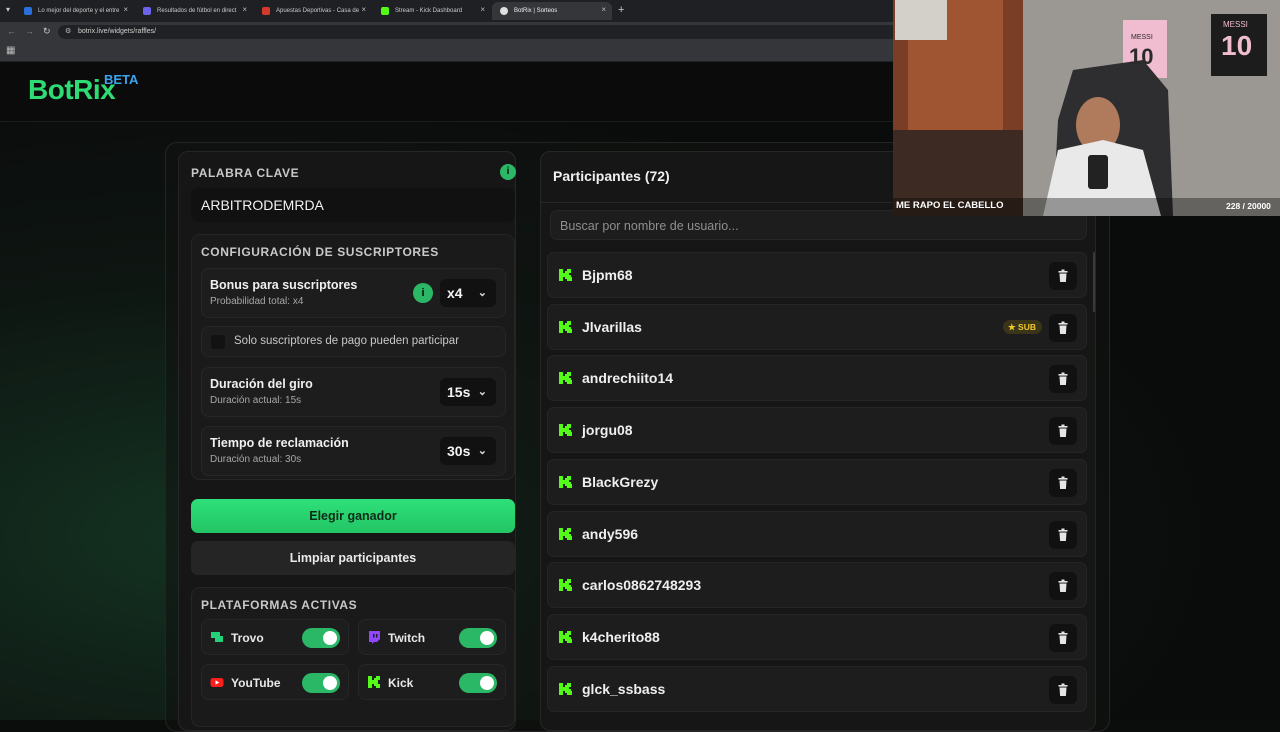 The image size is (1280, 732). I want to click on youtube-icon, so click(217, 682).